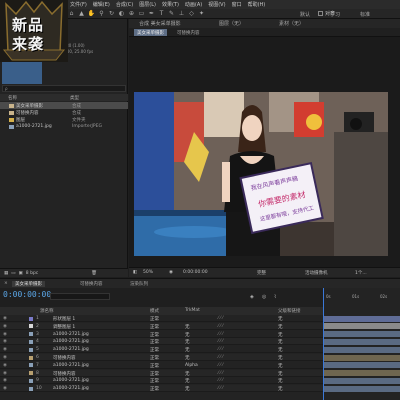 The height and width of the screenshot is (400, 400). I want to click on column-trkmat: TrkMat, so click(192, 310).